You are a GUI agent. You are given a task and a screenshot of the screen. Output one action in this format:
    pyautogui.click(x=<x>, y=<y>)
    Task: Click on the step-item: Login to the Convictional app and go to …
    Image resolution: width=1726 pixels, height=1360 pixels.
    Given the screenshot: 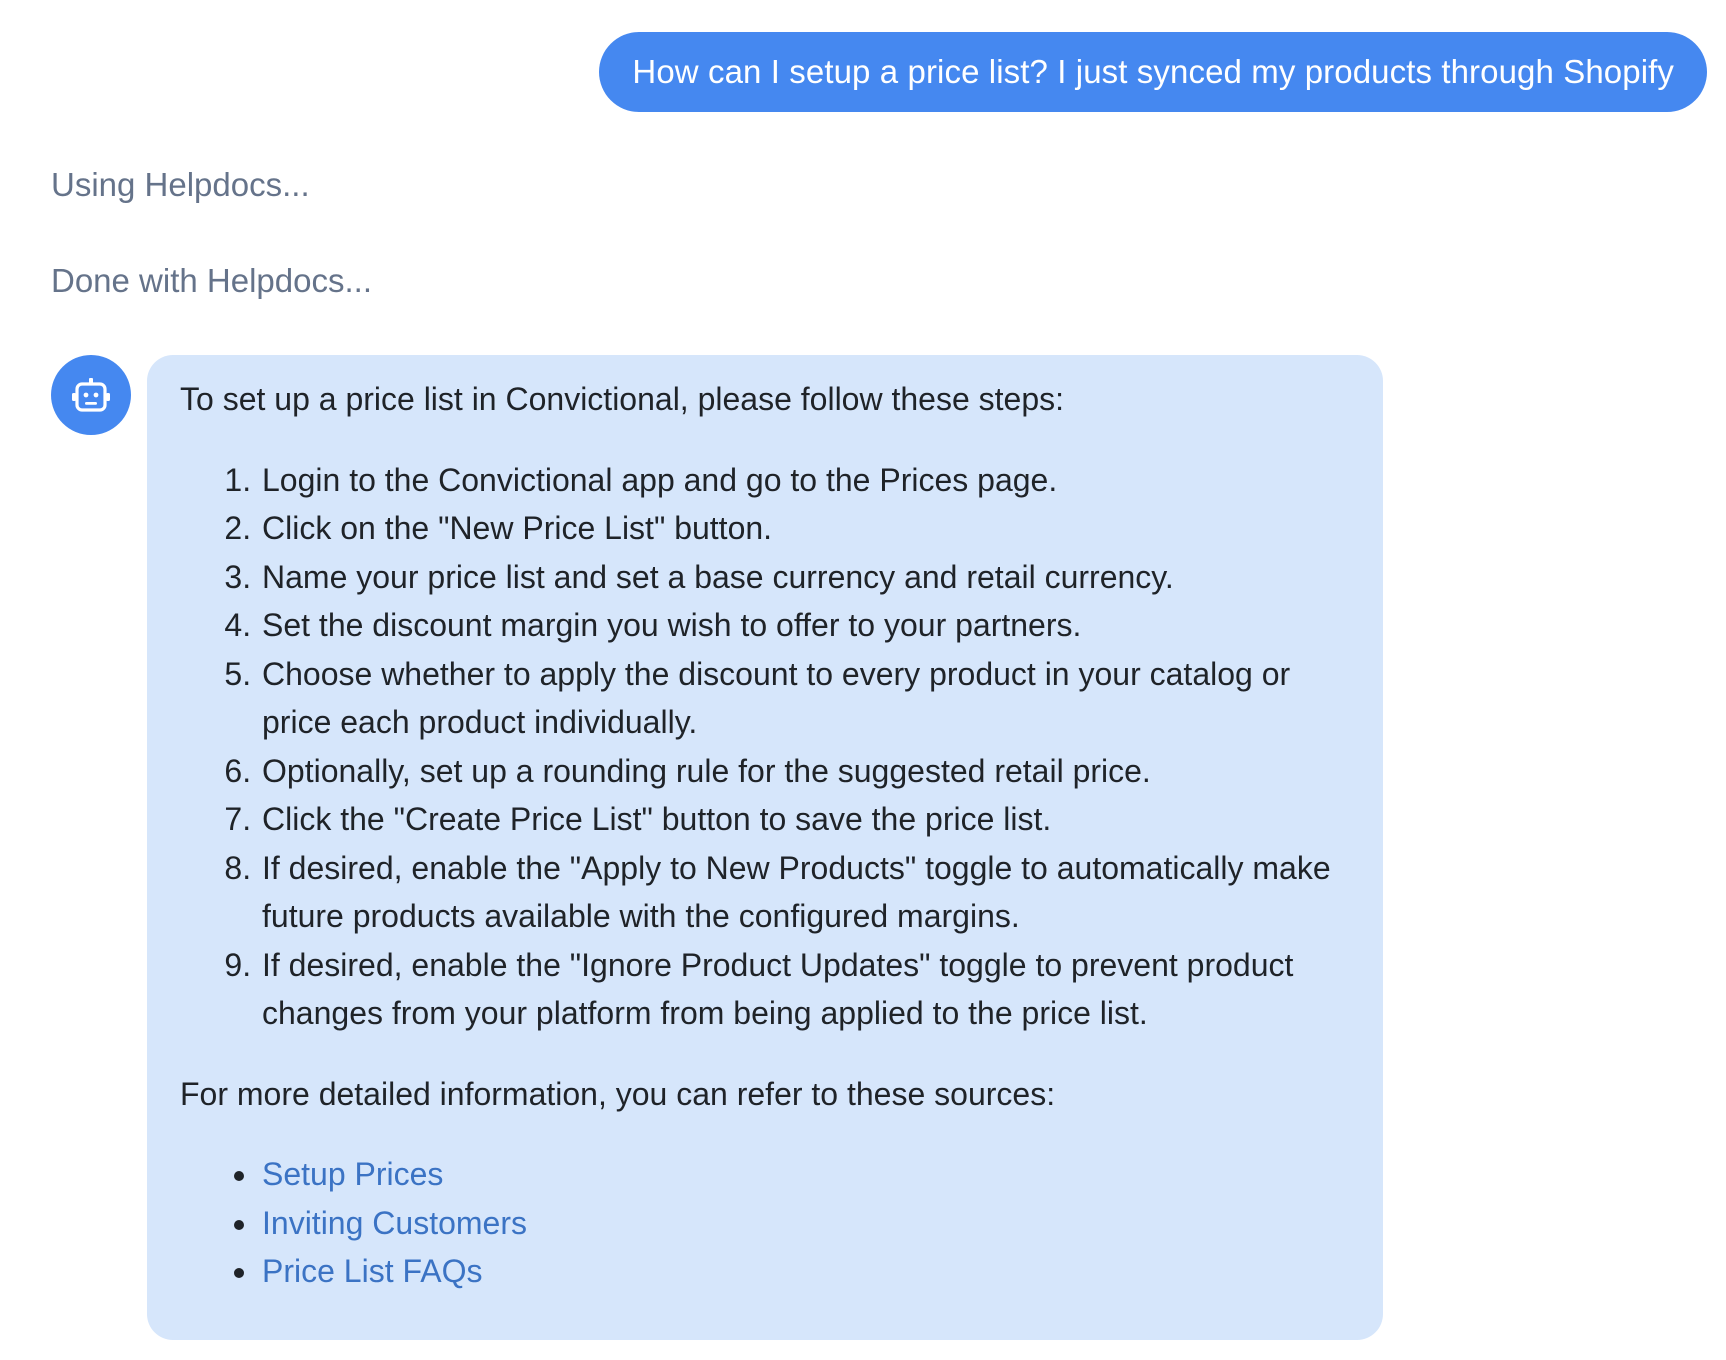 What is the action you would take?
    pyautogui.click(x=801, y=480)
    